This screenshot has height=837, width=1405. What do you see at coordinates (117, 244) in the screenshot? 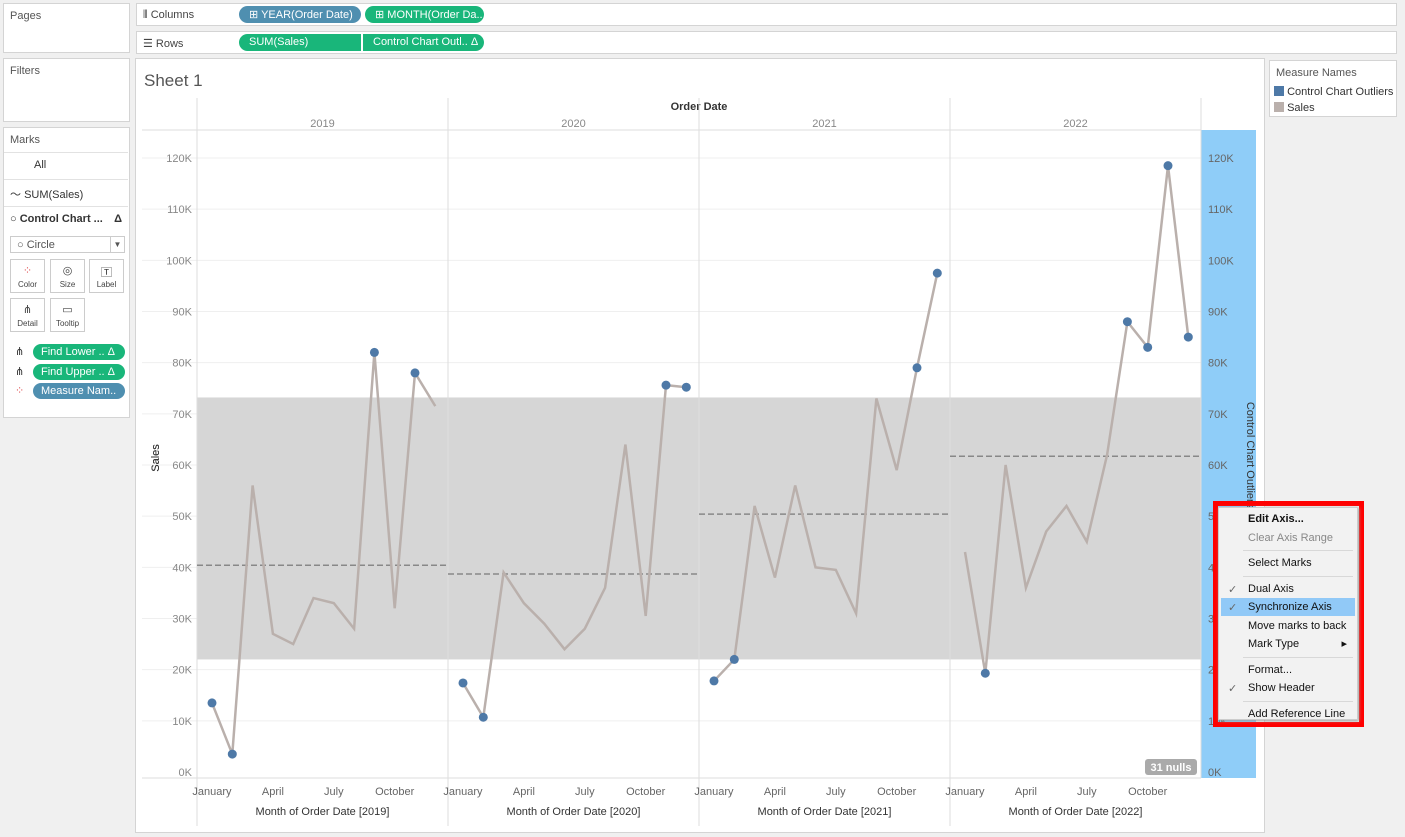
I see `chevron-down-icon: ▼` at bounding box center [117, 244].